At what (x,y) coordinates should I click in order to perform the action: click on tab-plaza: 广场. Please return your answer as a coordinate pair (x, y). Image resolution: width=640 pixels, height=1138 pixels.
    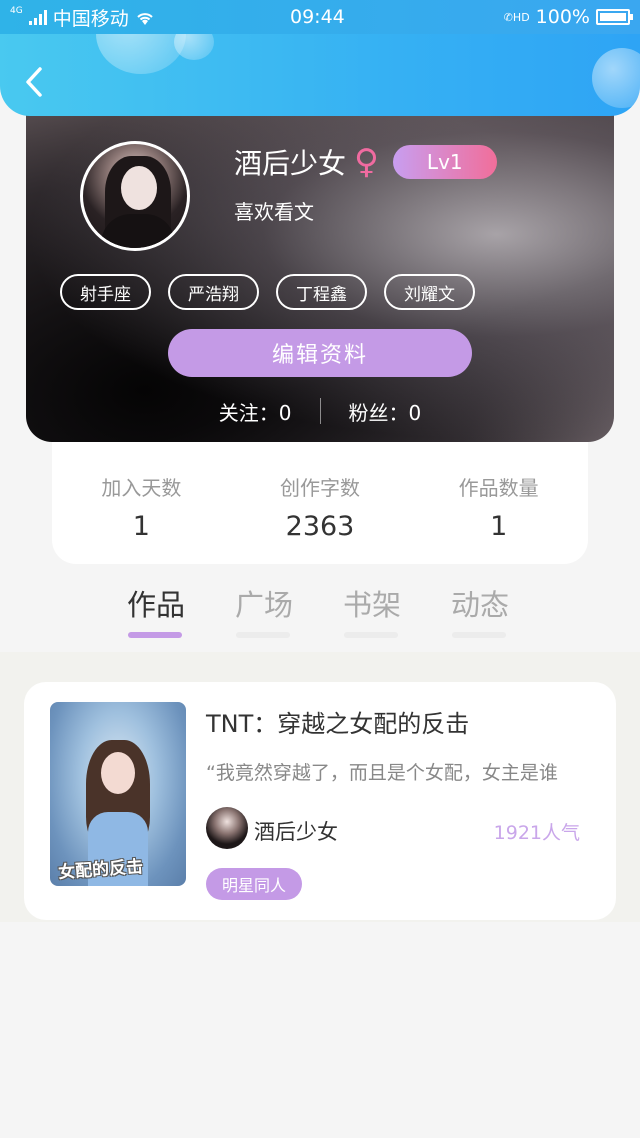
    Looking at the image, I should click on (264, 612).